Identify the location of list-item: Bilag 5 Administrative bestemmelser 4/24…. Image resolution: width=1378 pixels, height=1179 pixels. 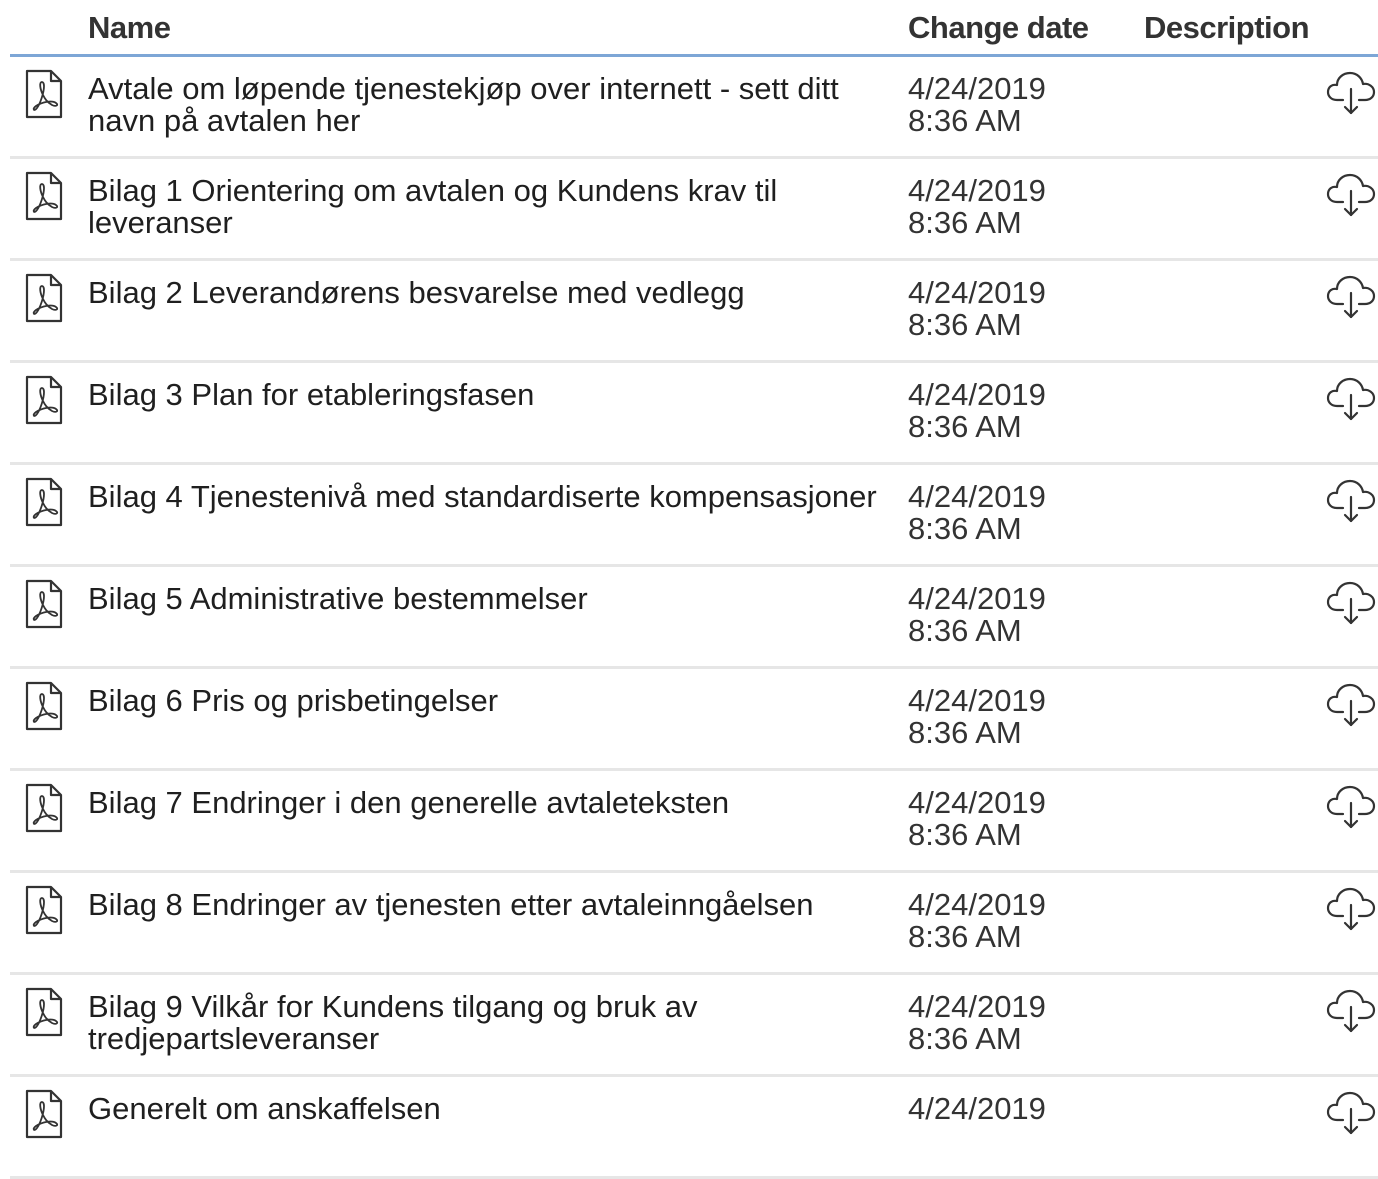
(694, 618).